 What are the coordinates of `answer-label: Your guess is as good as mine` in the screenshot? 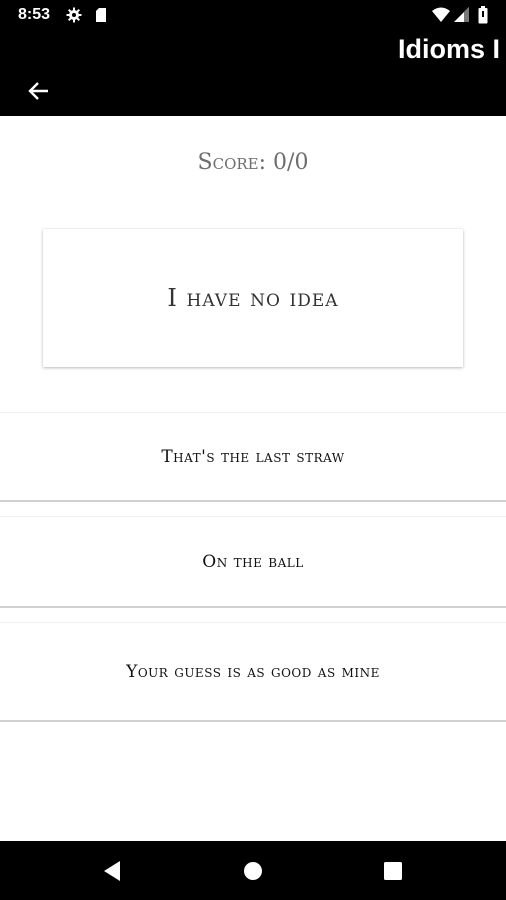 It's located at (253, 671).